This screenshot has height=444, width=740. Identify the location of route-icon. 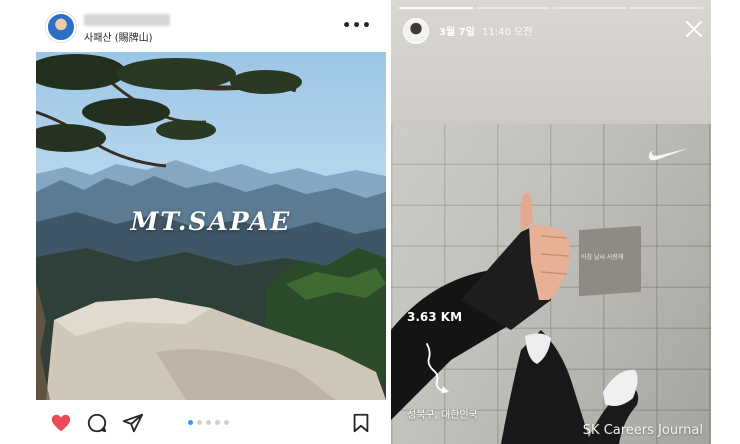
(437, 368).